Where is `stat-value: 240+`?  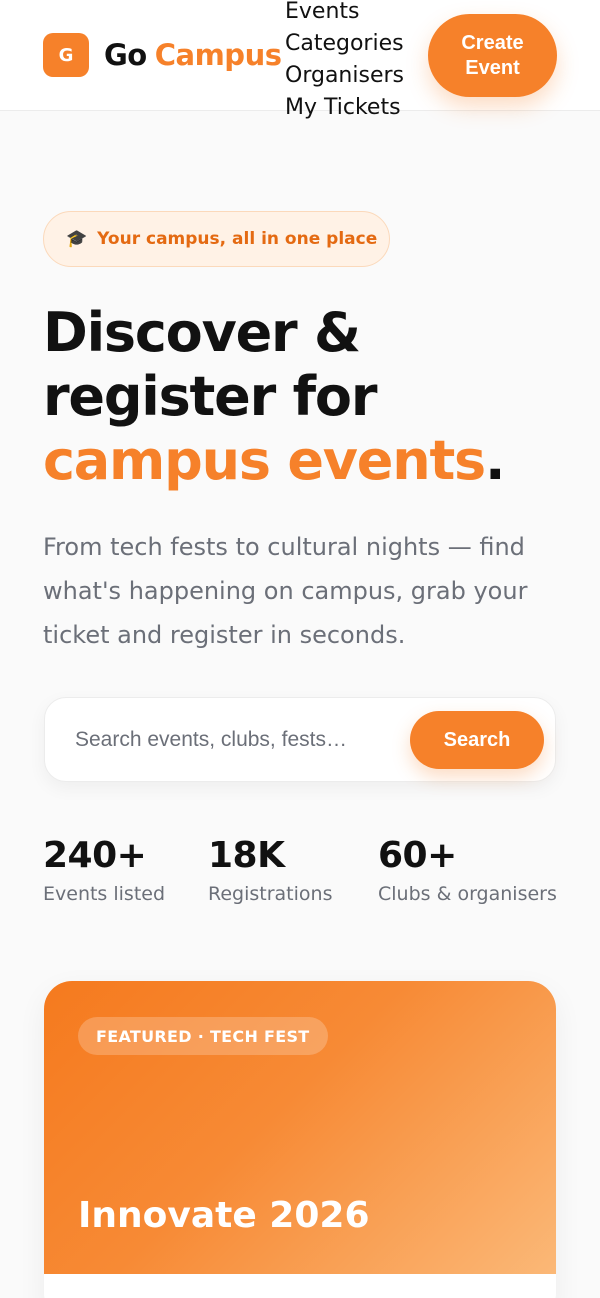 stat-value: 240+ is located at coordinates (95, 855).